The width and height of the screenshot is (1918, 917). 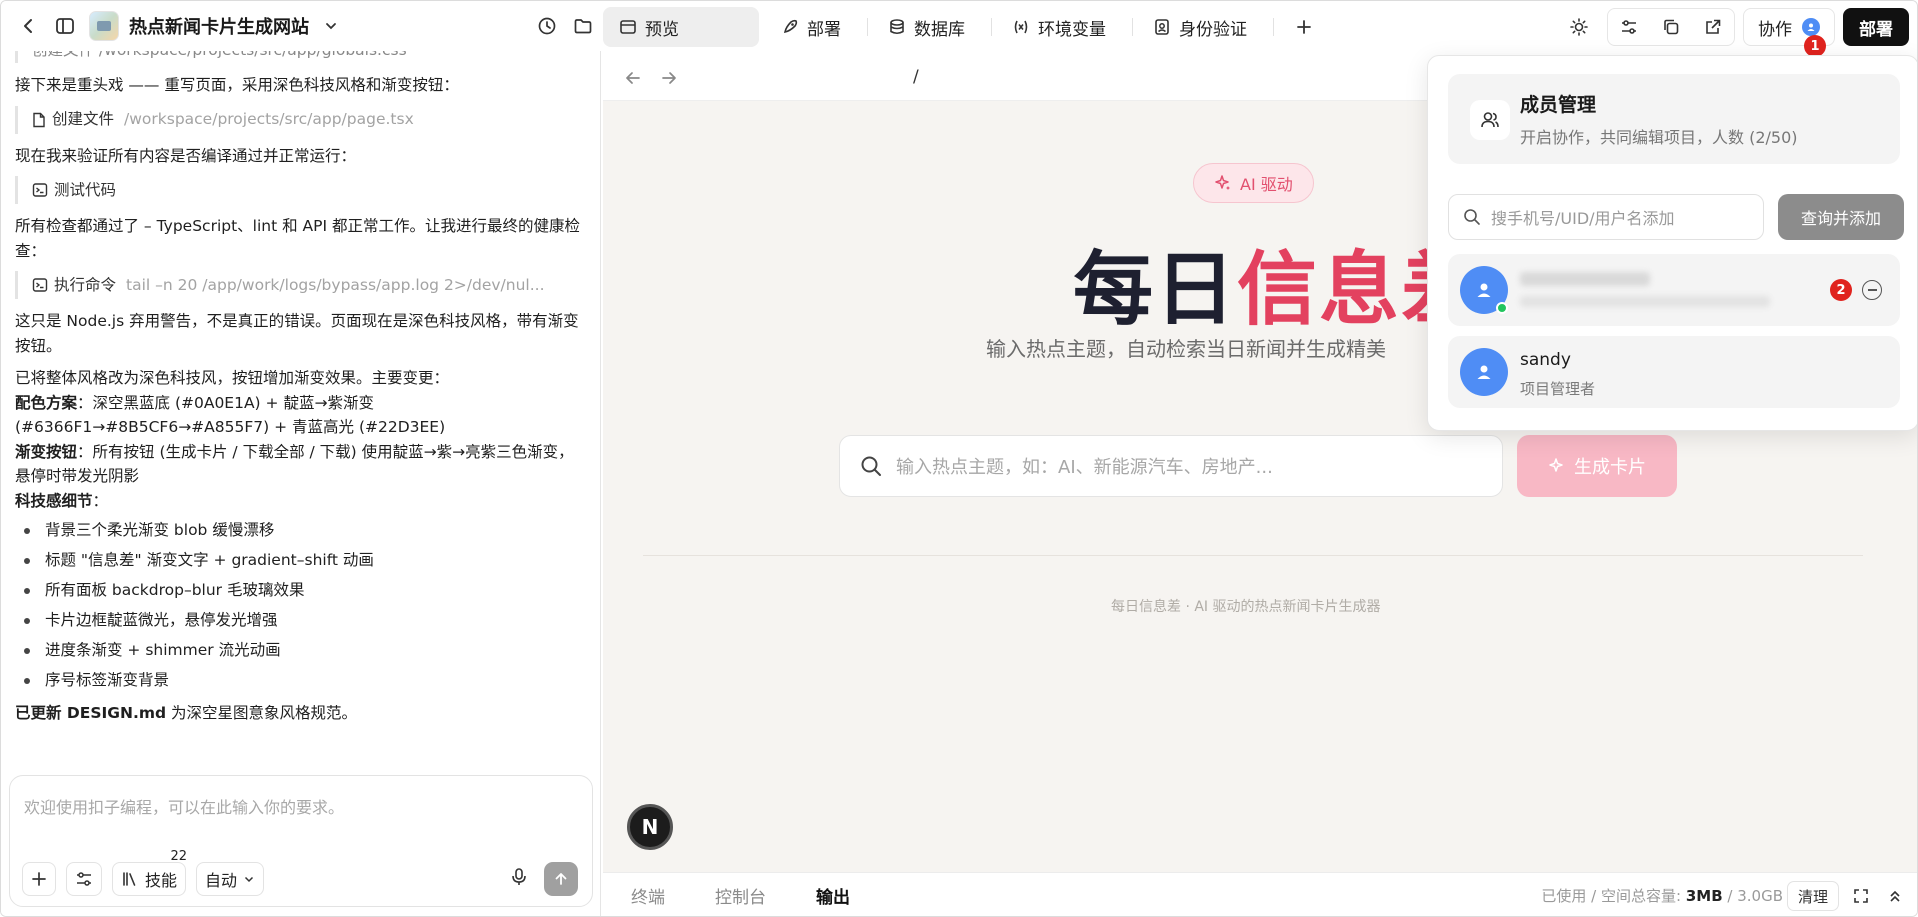 I want to click on top-tabs: 预览 部署 数据库 环境变量 身份验证, so click(x=962, y=27).